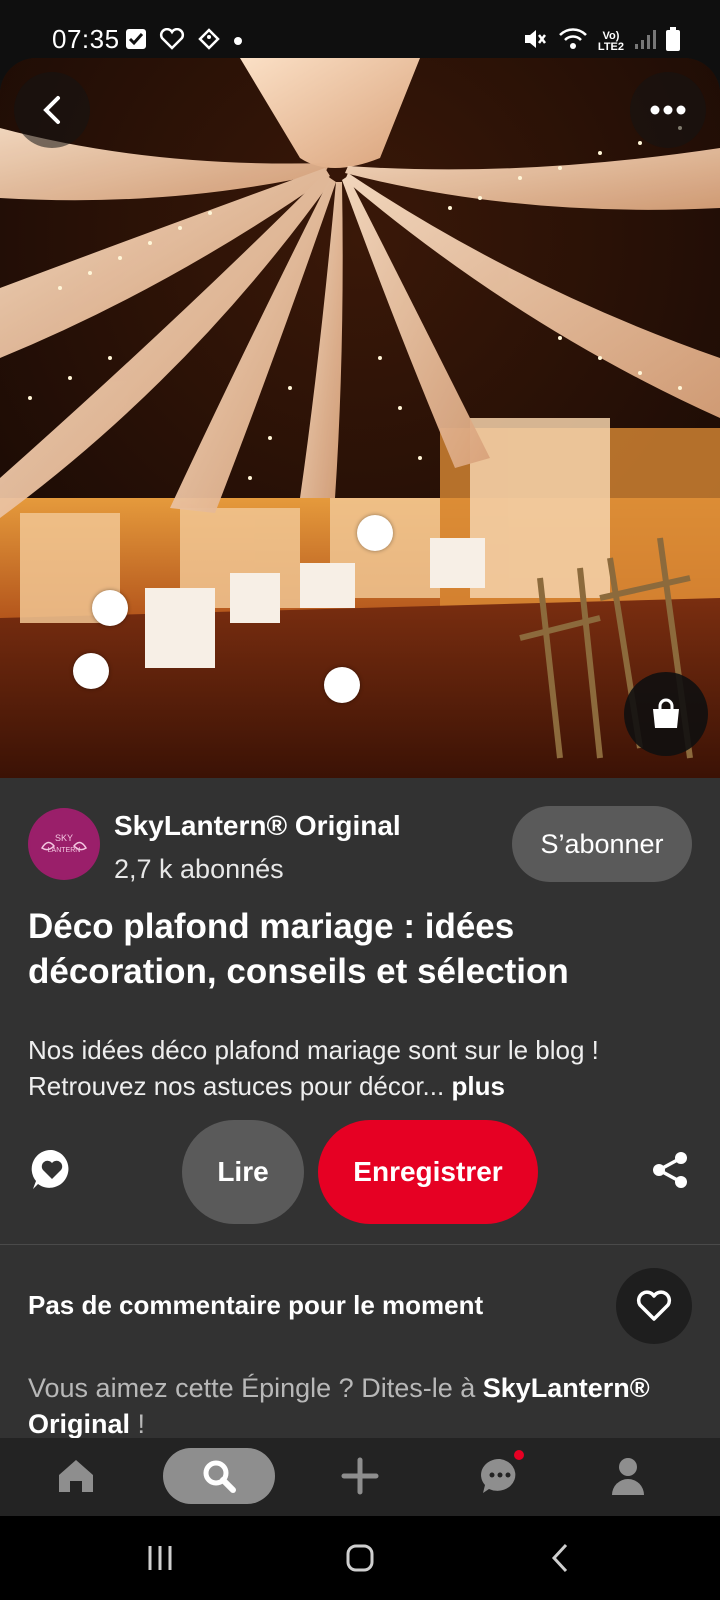 The image size is (720, 1600). What do you see at coordinates (64, 850) in the screenshot?
I see `svg-text: LANTERN` at bounding box center [64, 850].